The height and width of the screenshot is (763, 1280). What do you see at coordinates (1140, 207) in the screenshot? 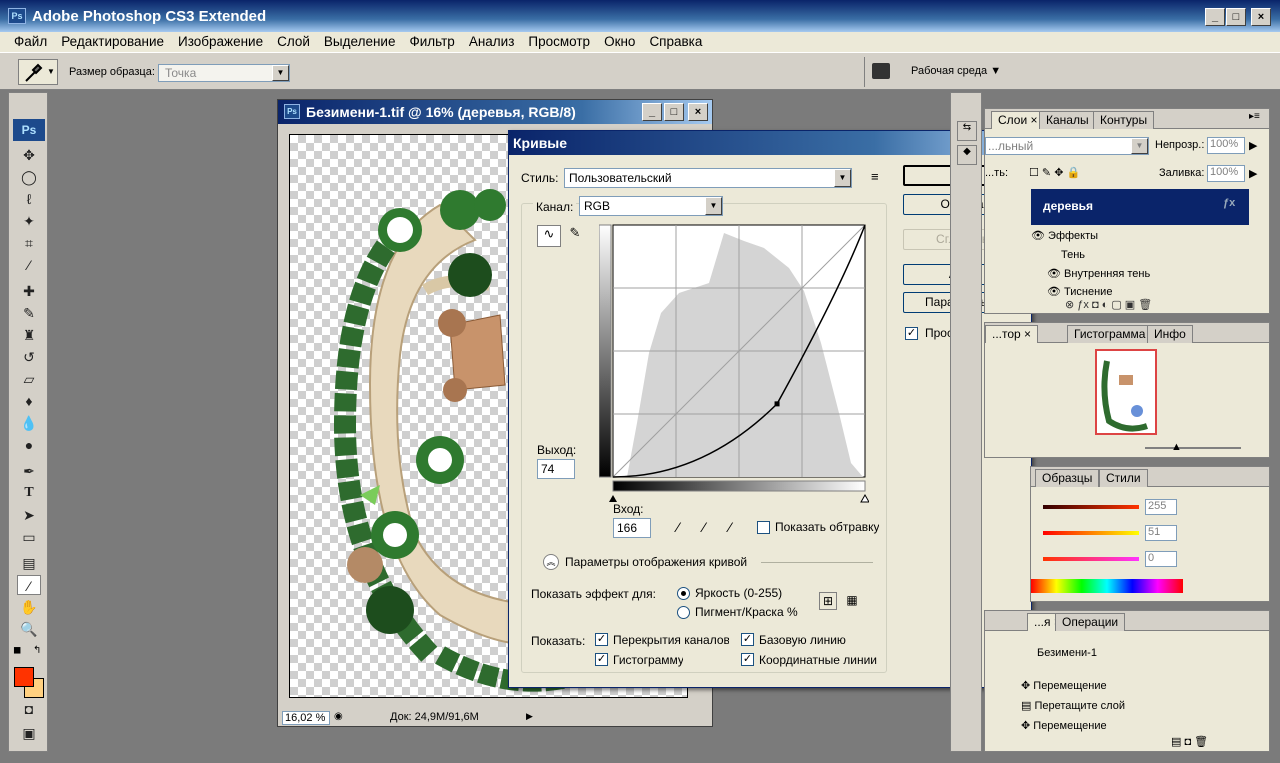
I see `layer-row-trees: деревья ƒx` at bounding box center [1140, 207].